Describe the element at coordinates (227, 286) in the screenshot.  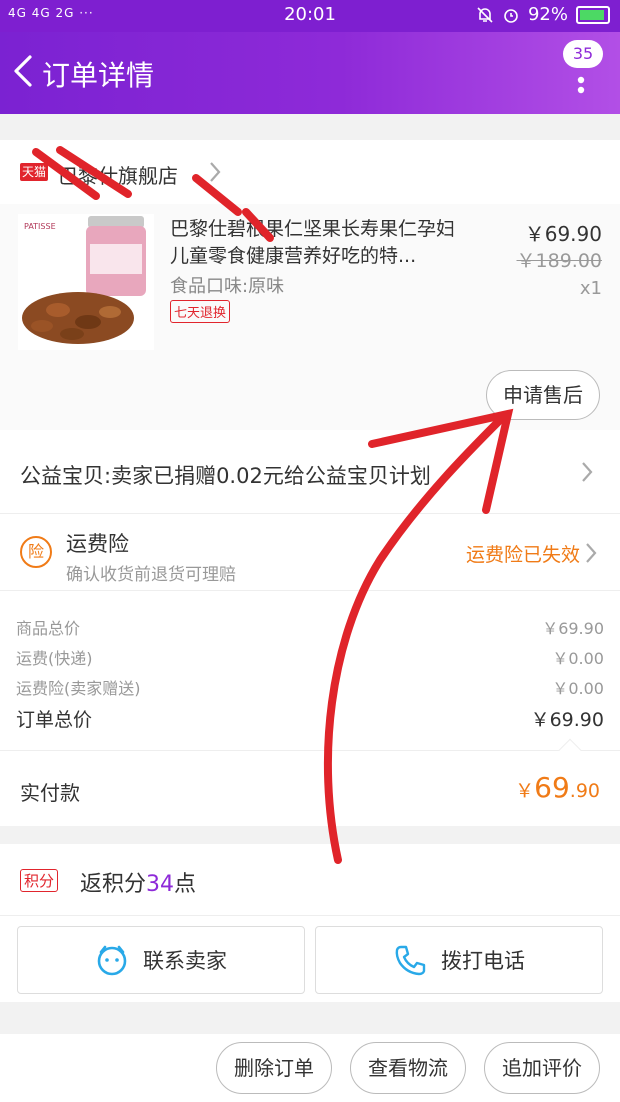
I see `product-spec: 食品口味:原味` at that location.